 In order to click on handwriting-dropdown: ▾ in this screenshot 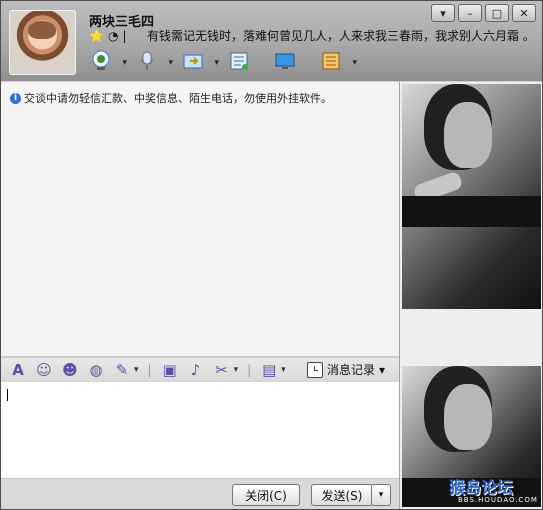, I will do `click(136, 370)`.